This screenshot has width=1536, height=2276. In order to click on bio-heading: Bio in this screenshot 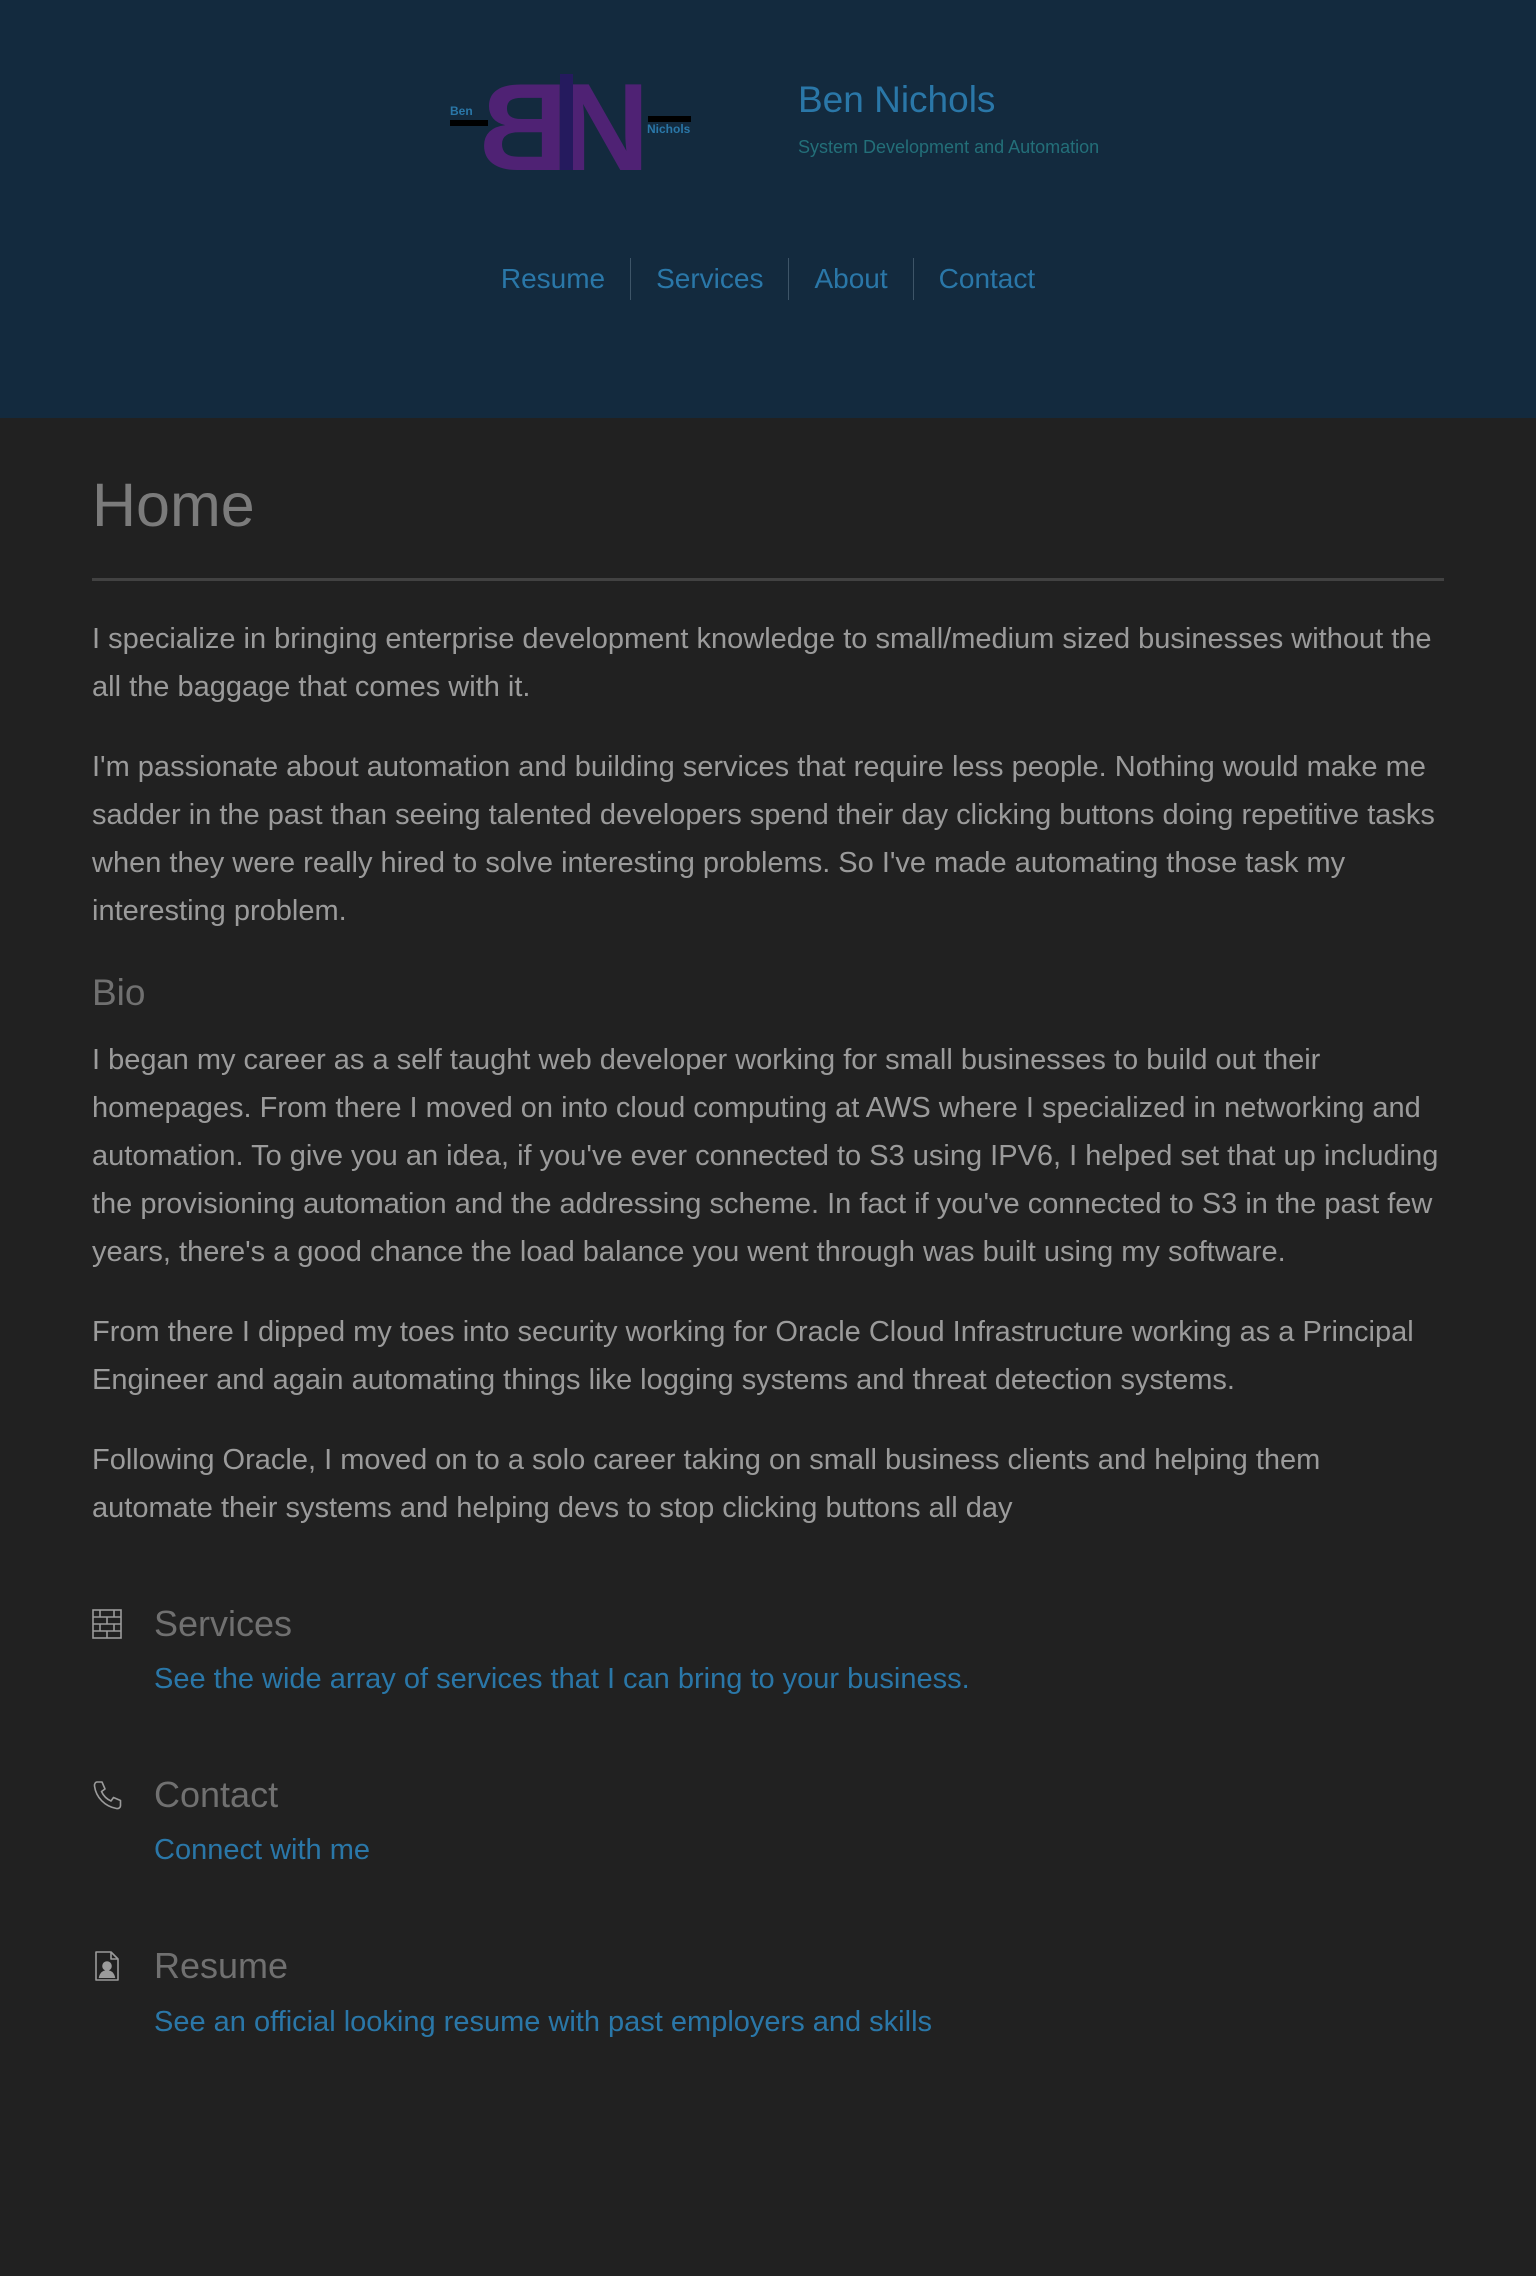, I will do `click(119, 993)`.